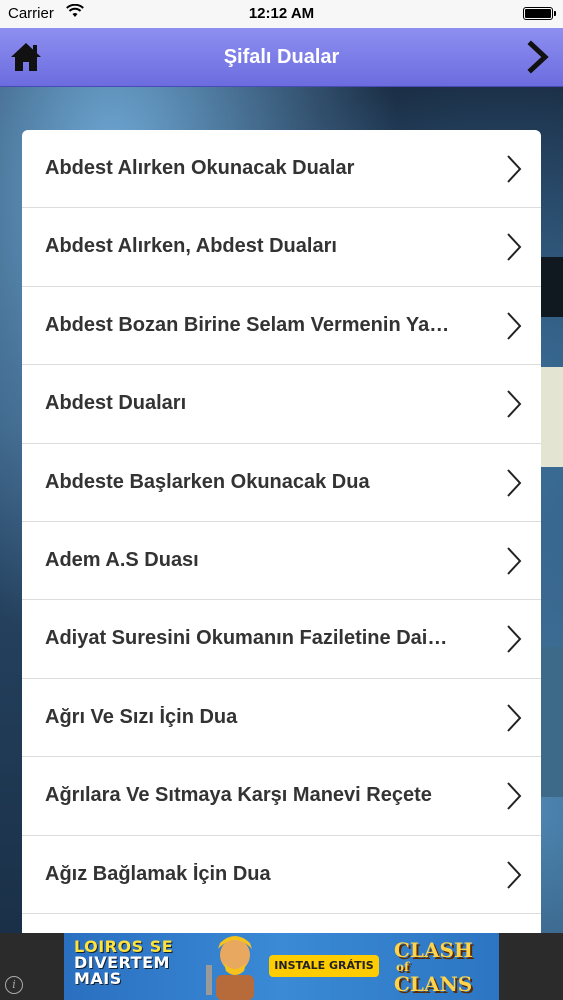  Describe the element at coordinates (281, 875) in the screenshot. I see `list-item: Ağız Bağlamak İçin Dua` at that location.